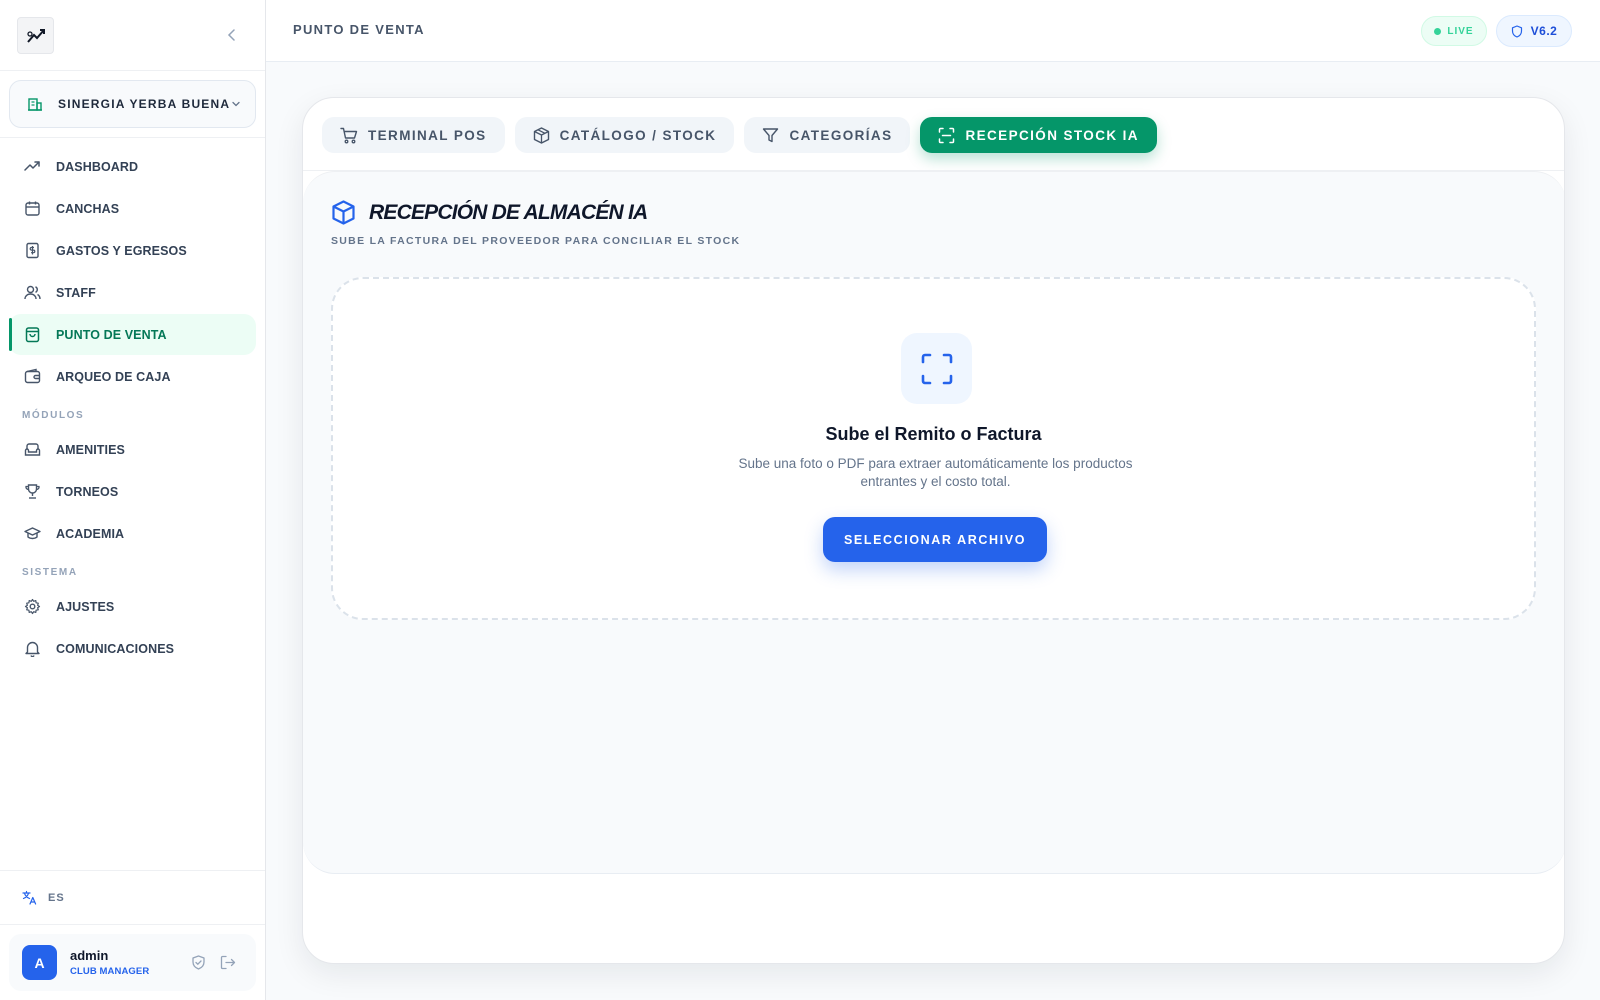 The height and width of the screenshot is (1000, 1600). What do you see at coordinates (132, 208) in the screenshot?
I see `sidebar-item-canchas: CANCHAS` at bounding box center [132, 208].